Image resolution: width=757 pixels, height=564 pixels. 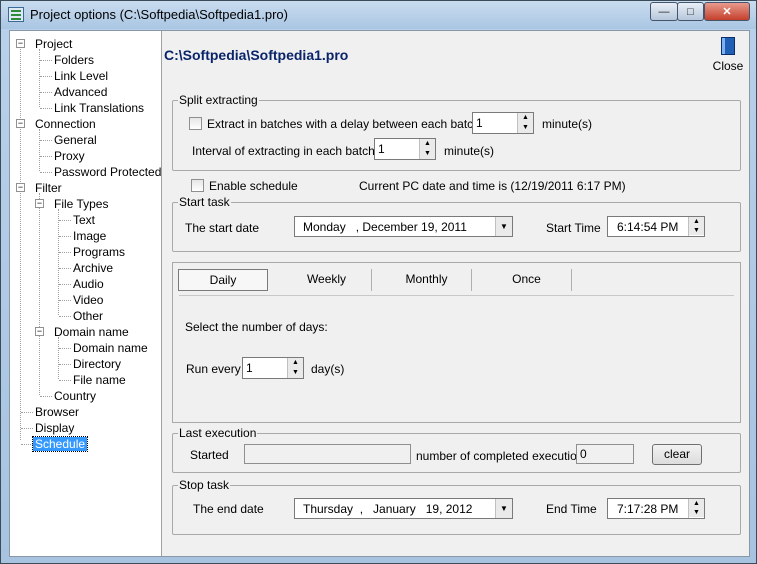 What do you see at coordinates (573, 228) in the screenshot?
I see `start-time-label: Start Time` at bounding box center [573, 228].